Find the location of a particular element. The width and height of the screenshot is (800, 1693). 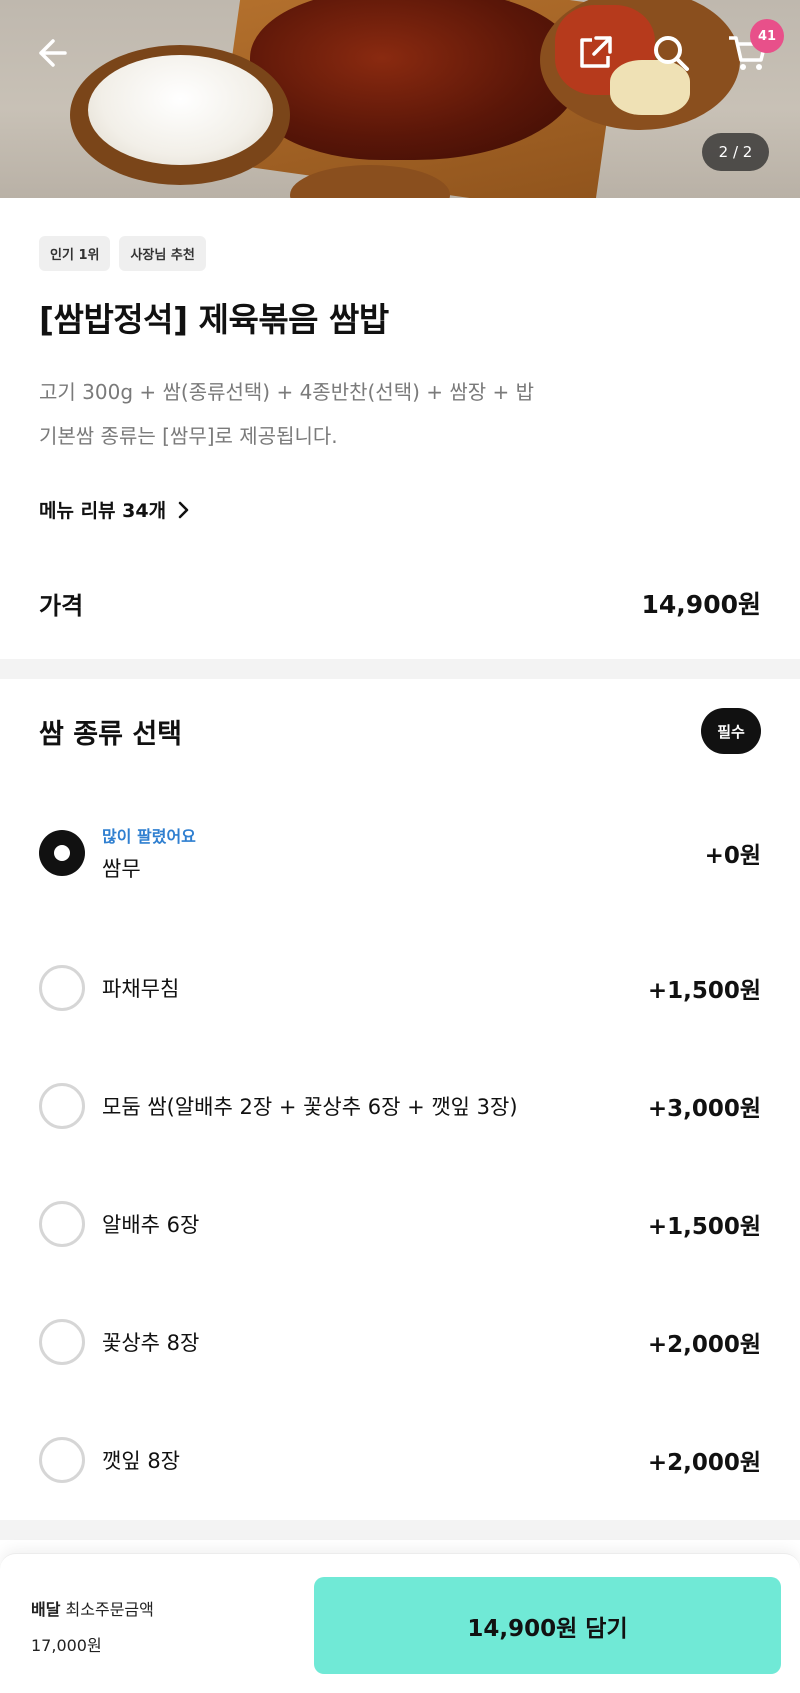

min-order-value: 17,000원 is located at coordinates (66, 1645).